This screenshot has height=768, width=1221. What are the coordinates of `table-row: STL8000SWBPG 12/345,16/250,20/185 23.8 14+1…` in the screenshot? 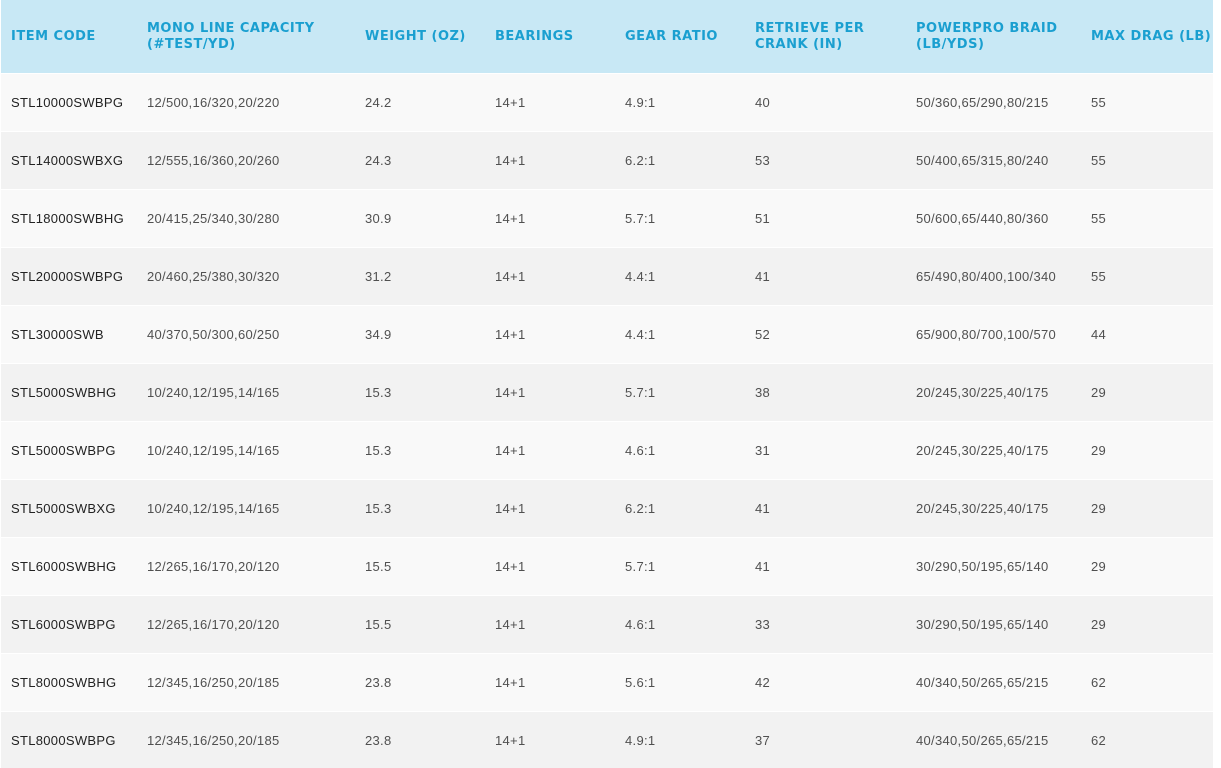 It's located at (607, 740).